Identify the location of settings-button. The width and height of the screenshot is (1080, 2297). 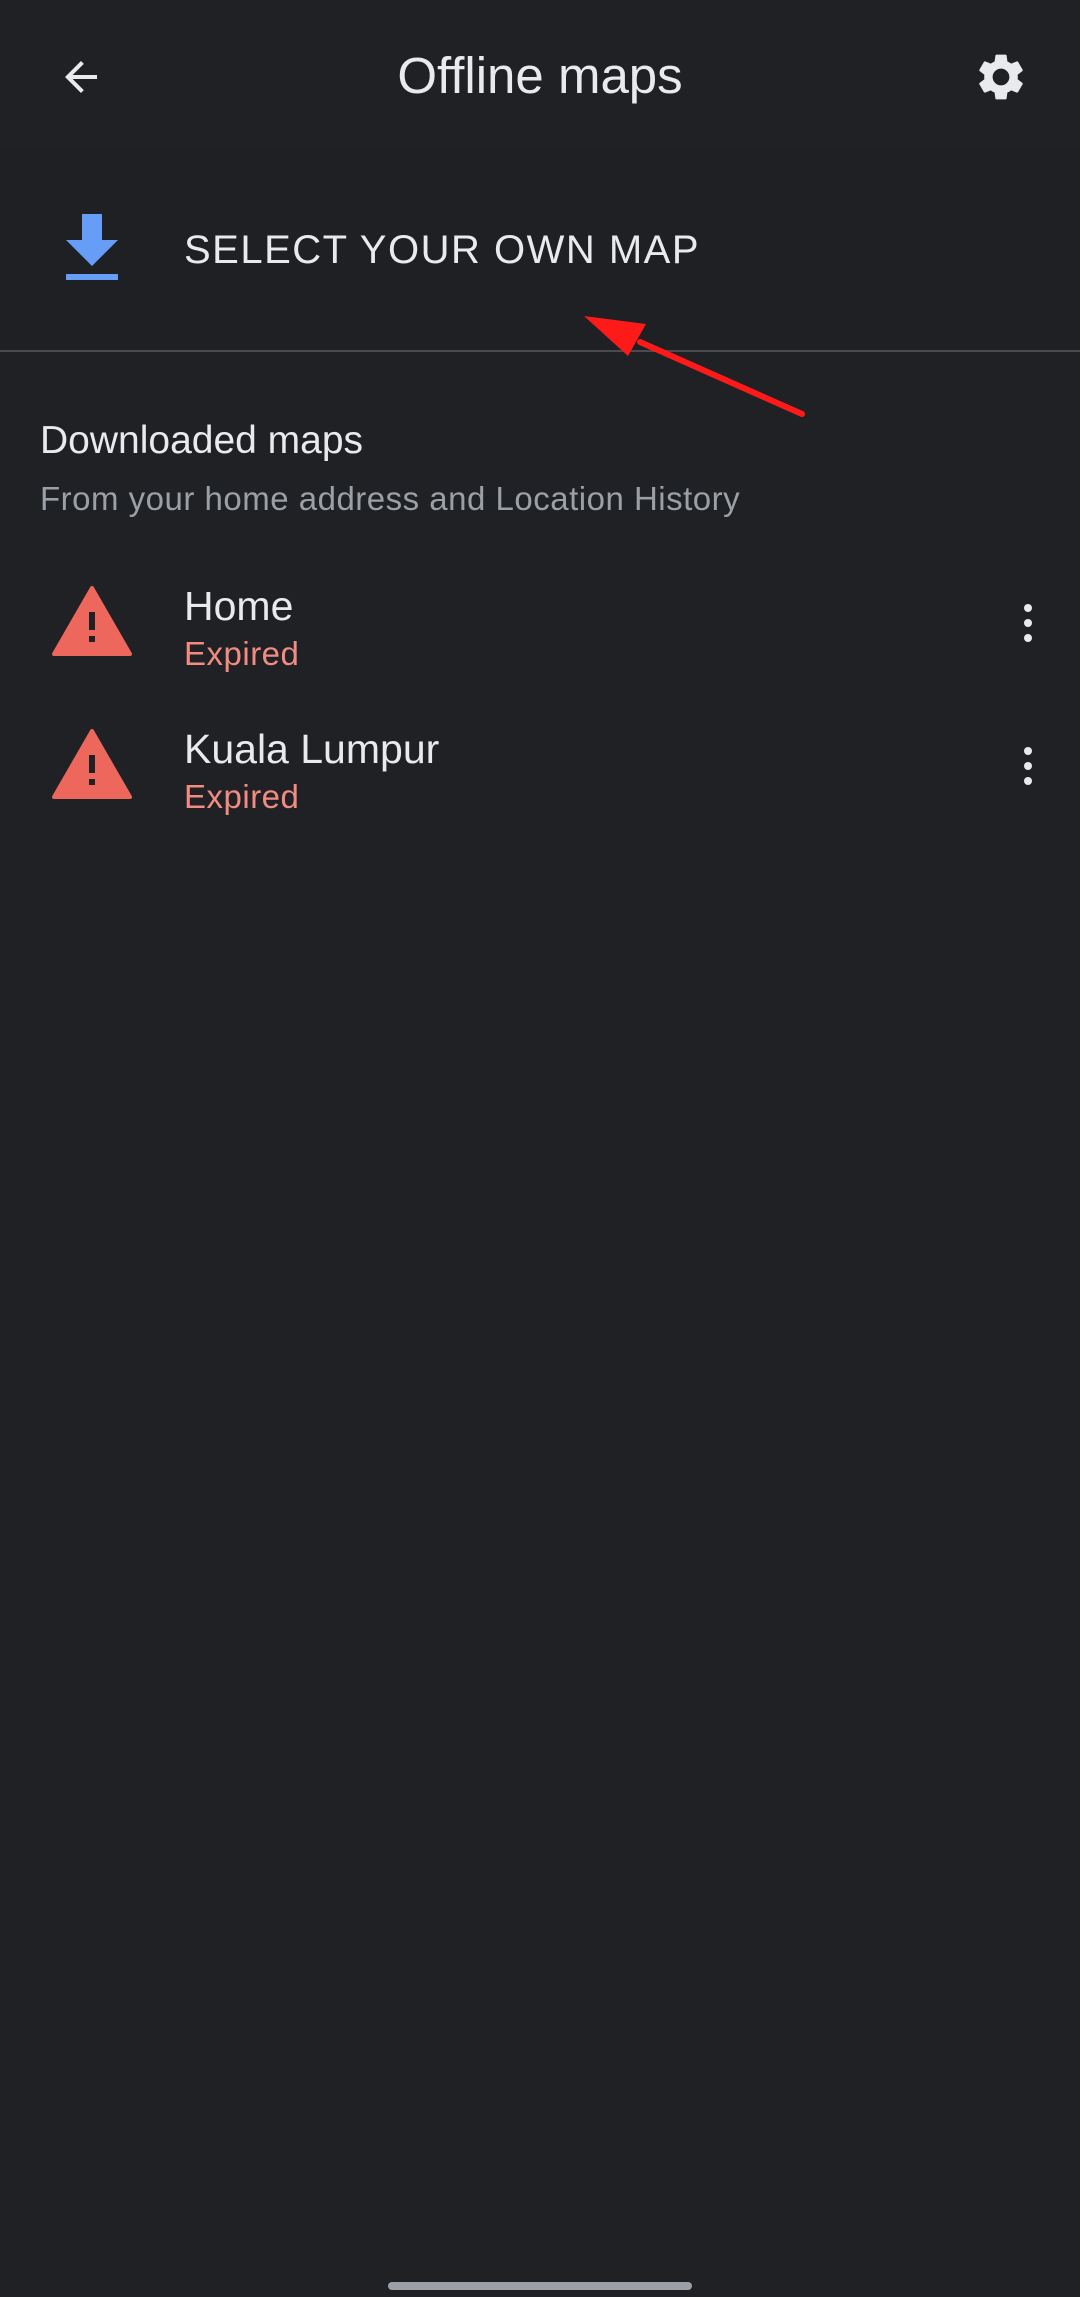
(1001, 77).